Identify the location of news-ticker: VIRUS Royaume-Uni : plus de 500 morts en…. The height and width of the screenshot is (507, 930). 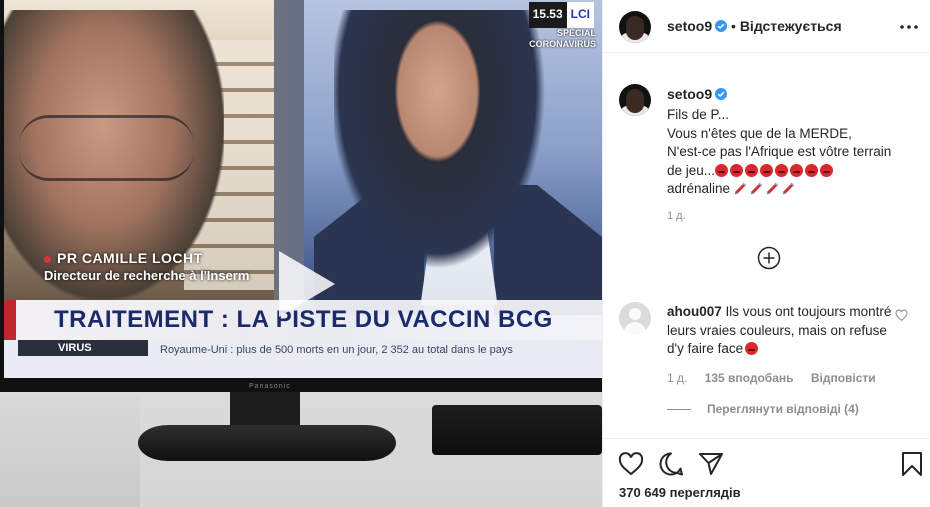
(303, 359).